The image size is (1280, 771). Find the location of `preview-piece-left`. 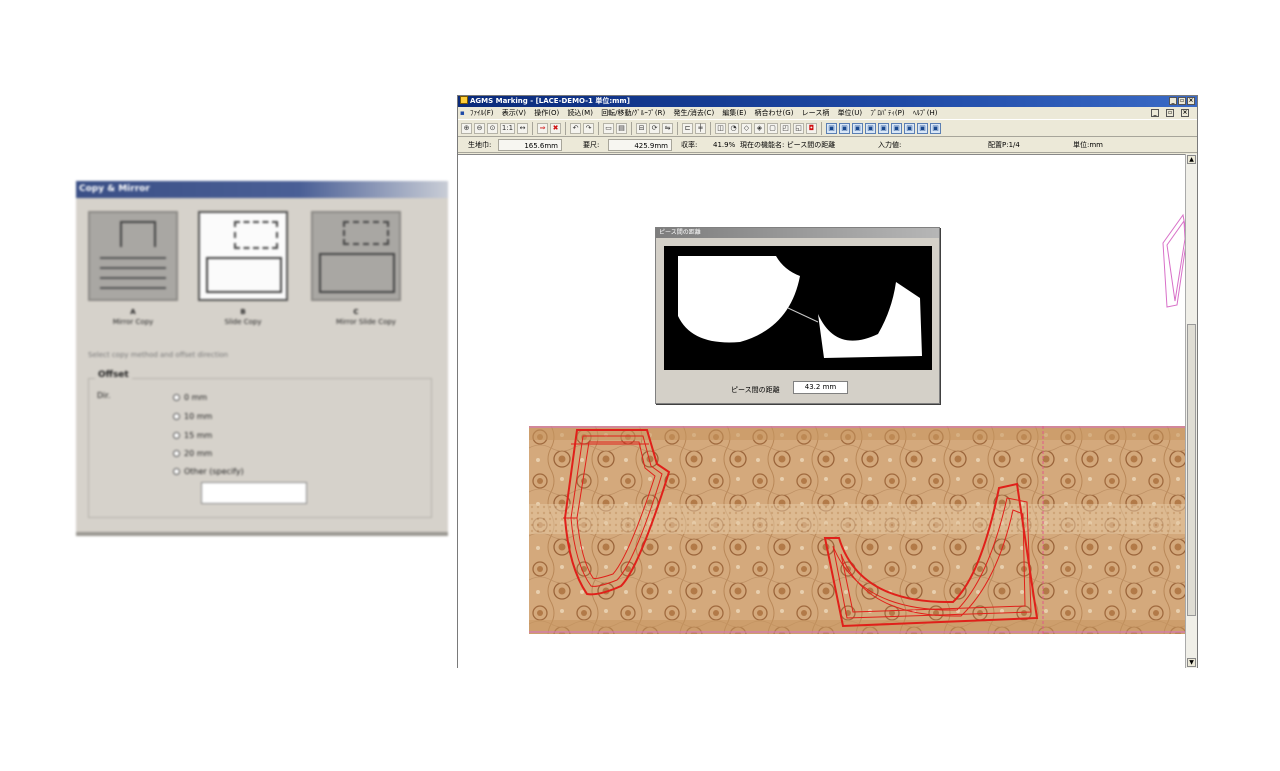

preview-piece-left is located at coordinates (739, 299).